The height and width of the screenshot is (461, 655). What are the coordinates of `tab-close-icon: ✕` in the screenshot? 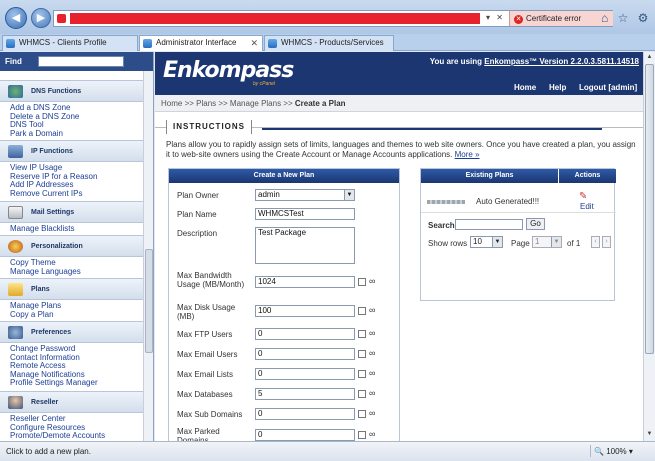 It's located at (254, 43).